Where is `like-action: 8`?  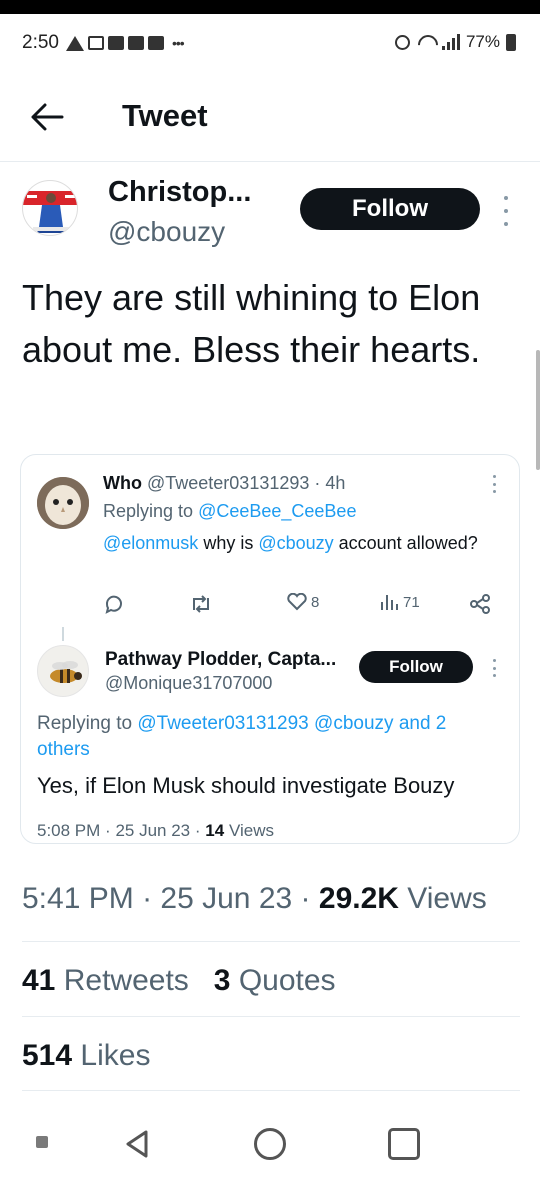
like-action: 8 is located at coordinates (303, 602).